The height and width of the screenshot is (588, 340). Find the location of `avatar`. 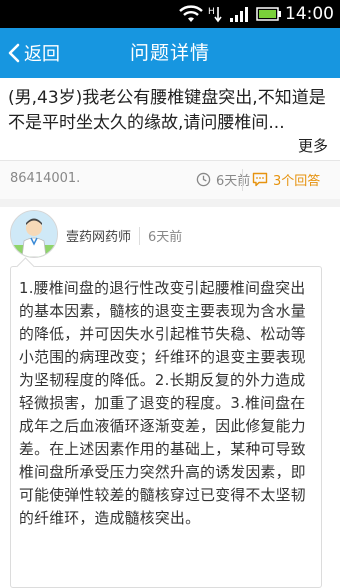

avatar is located at coordinates (34, 234).